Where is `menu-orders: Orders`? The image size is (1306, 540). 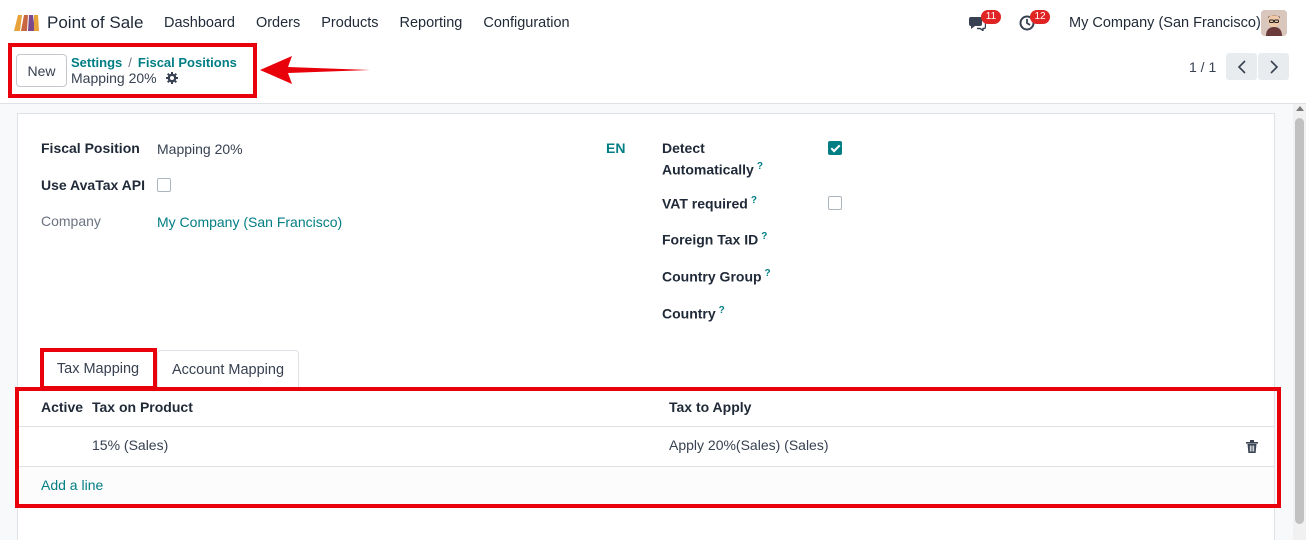
menu-orders: Orders is located at coordinates (278, 23).